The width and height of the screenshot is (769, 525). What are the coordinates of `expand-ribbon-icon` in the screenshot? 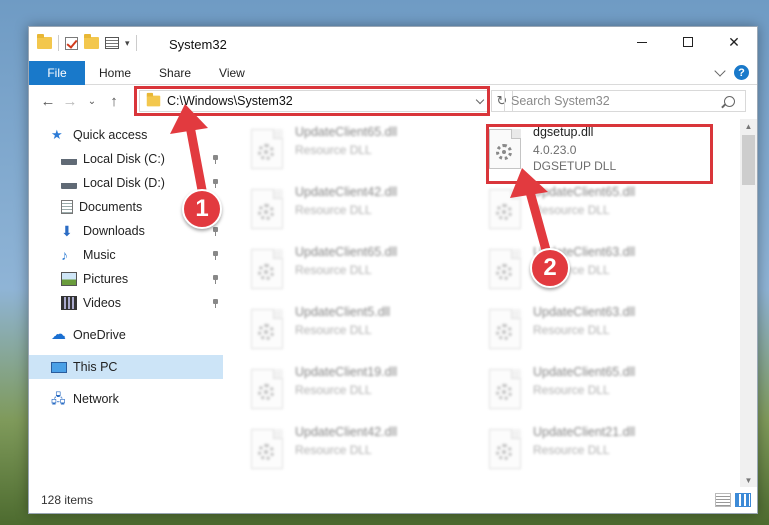 It's located at (720, 71).